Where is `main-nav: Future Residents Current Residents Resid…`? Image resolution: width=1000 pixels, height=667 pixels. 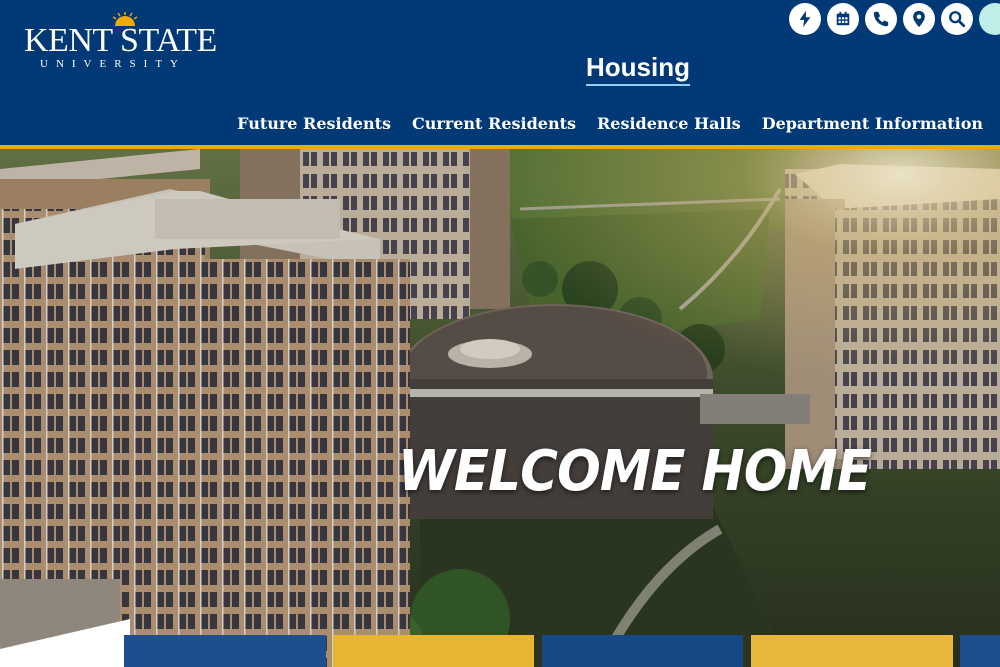
main-nav: Future Residents Current Residents Resid… is located at coordinates (610, 123).